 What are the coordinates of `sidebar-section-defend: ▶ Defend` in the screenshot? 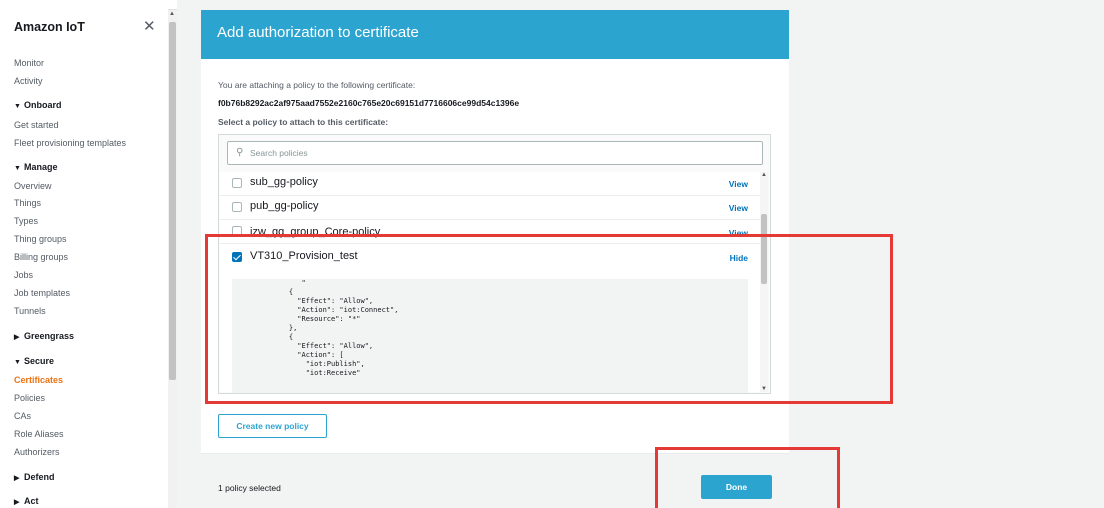 It's located at (34, 477).